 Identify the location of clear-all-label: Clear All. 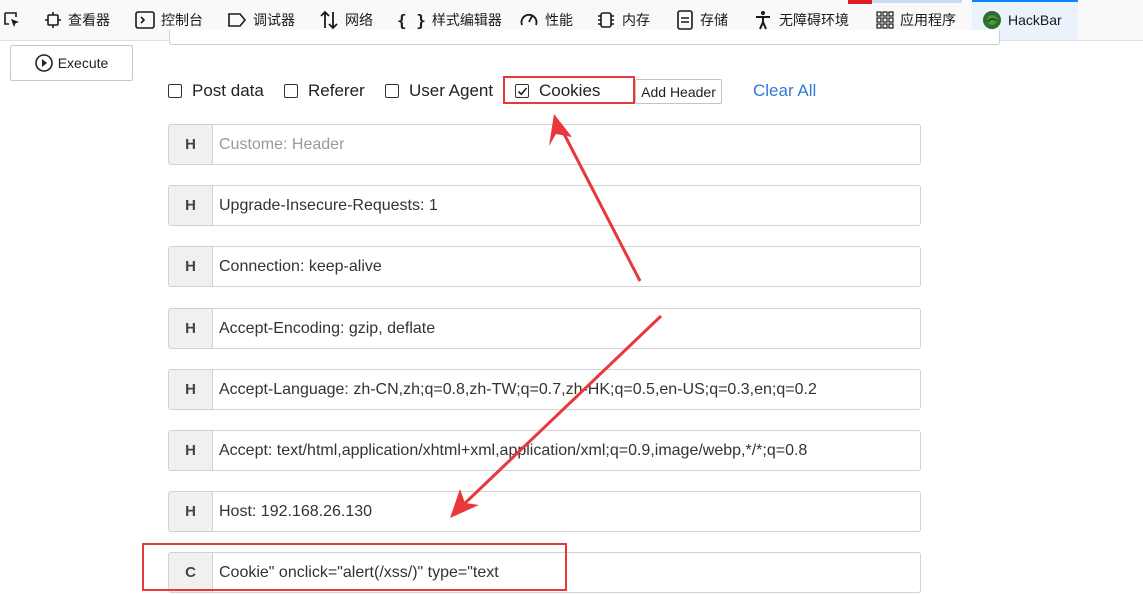
(785, 90).